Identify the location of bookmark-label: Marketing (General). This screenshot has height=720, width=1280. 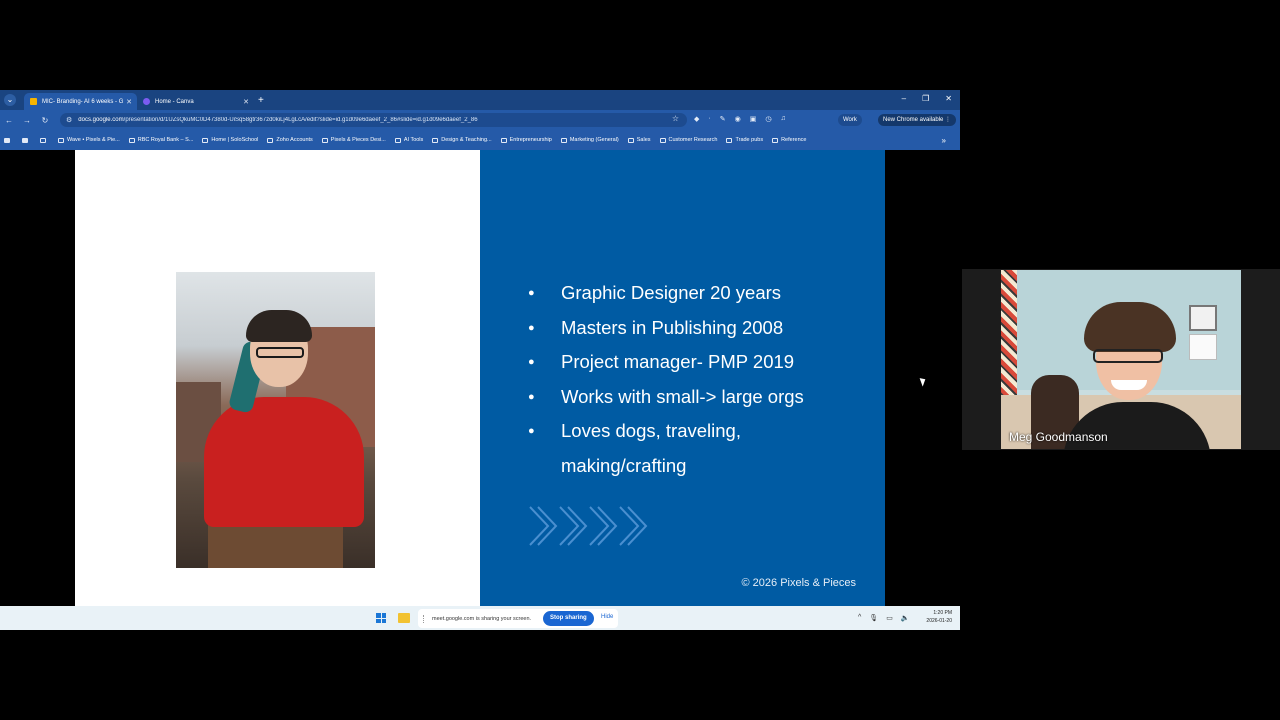
(594, 140).